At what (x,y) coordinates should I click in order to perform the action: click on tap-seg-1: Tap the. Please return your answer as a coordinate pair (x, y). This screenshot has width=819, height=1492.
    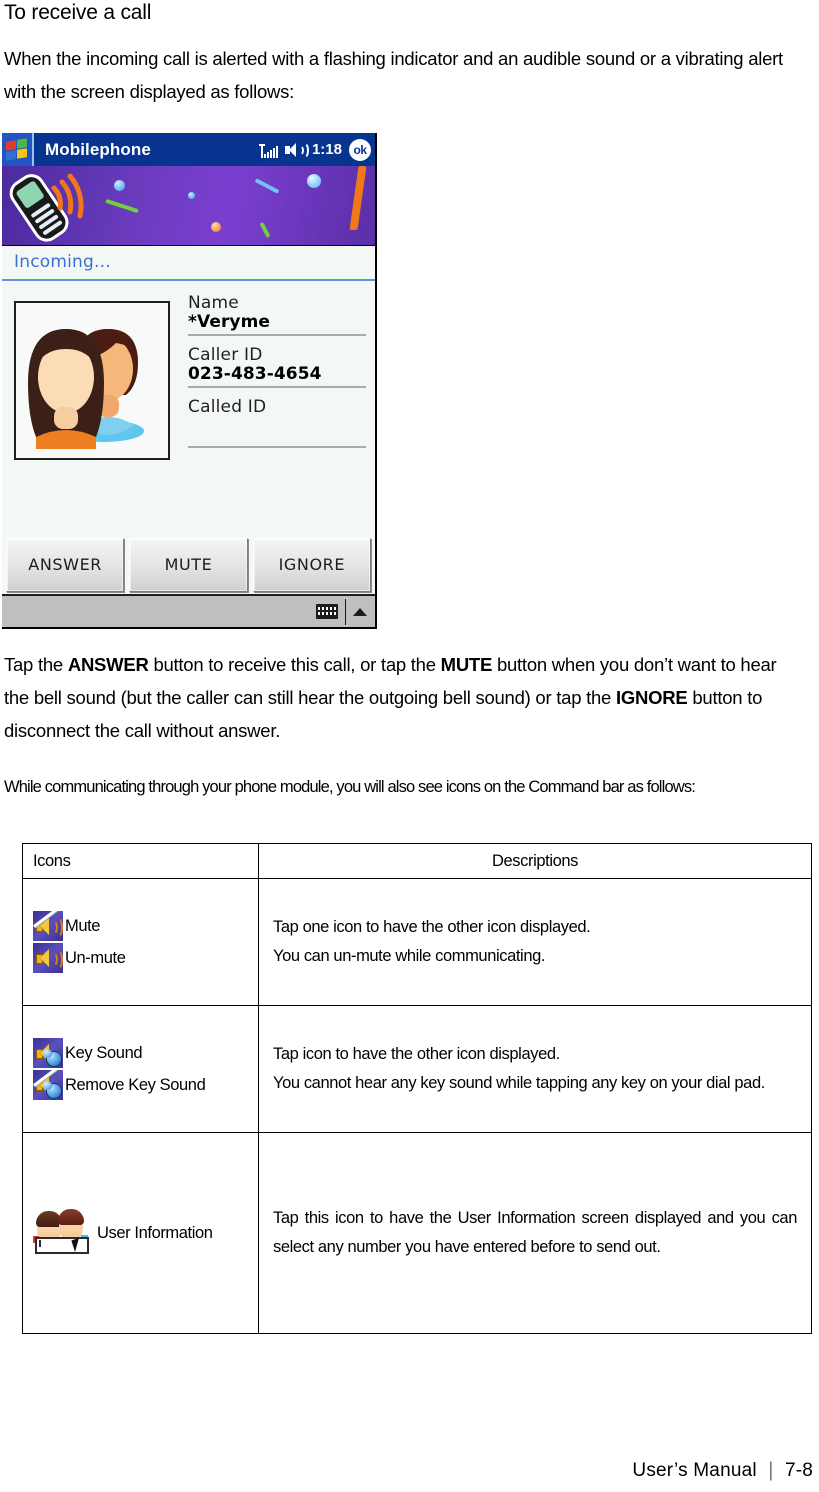
    Looking at the image, I should click on (36, 664).